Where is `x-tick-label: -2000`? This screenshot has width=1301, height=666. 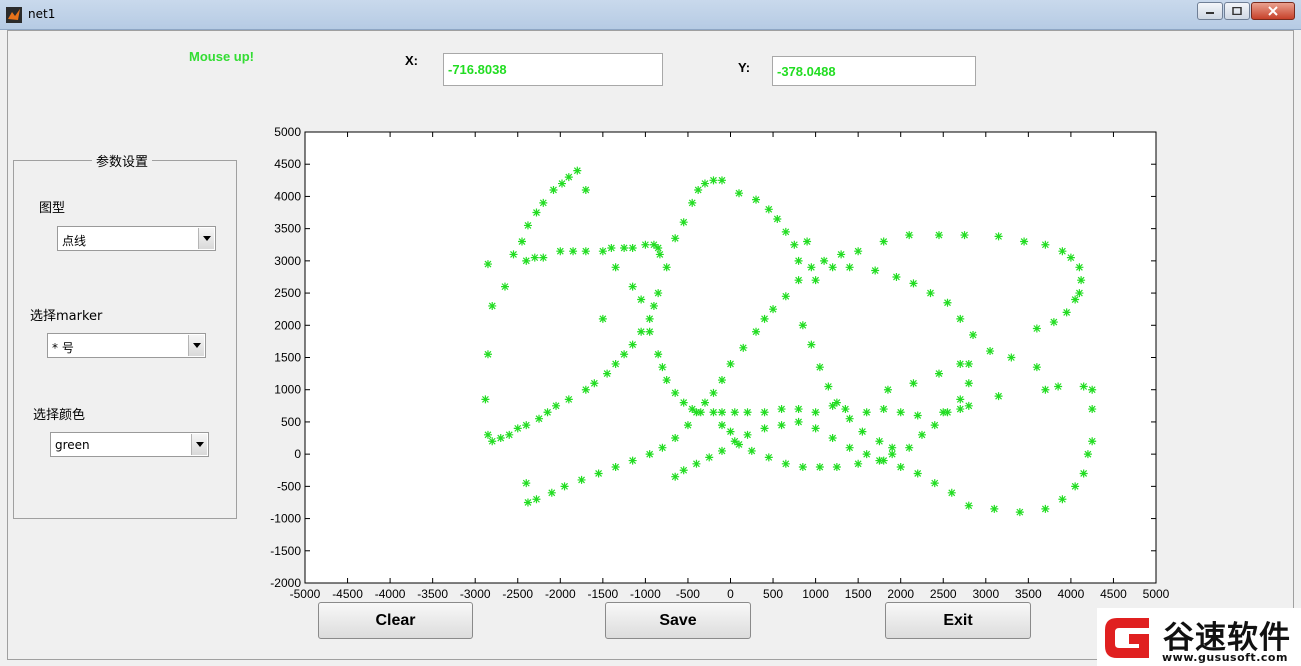 x-tick-label: -2000 is located at coordinates (560, 594).